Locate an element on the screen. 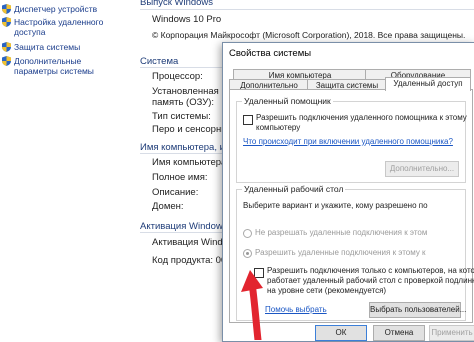  help-me-choose-link: Помочь выбрать is located at coordinates (296, 310).